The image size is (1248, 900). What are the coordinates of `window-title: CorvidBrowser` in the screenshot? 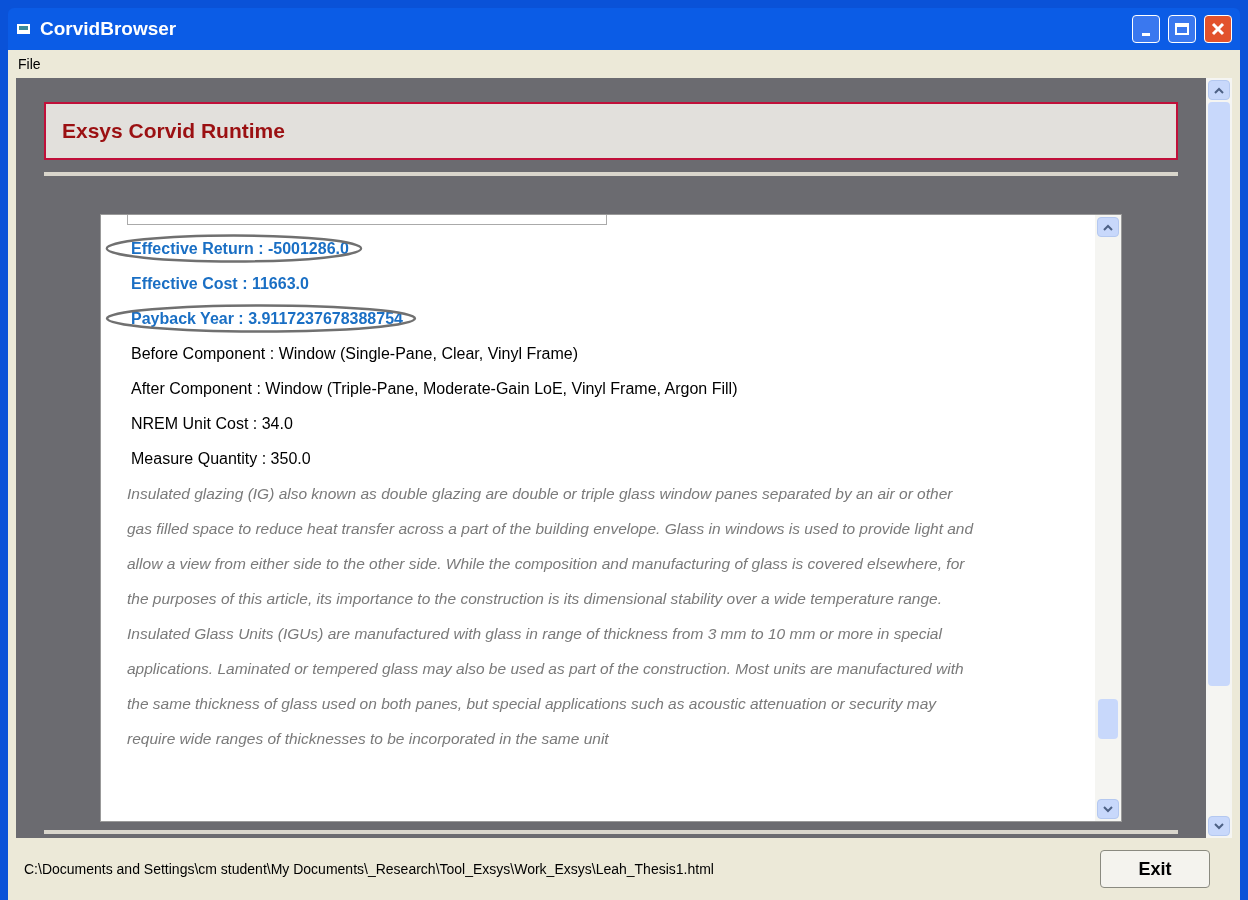 It's located at (108, 28).